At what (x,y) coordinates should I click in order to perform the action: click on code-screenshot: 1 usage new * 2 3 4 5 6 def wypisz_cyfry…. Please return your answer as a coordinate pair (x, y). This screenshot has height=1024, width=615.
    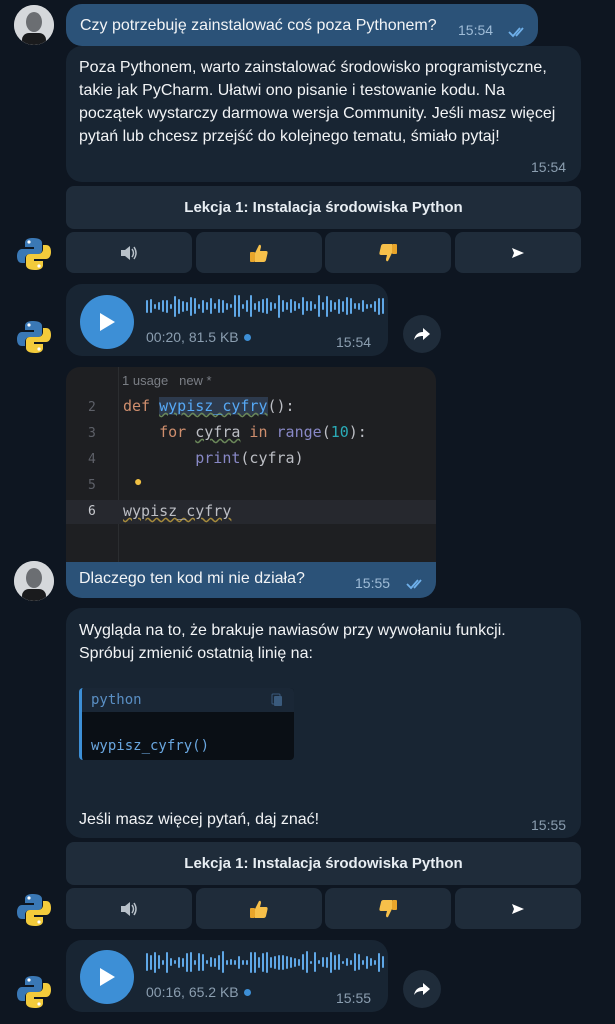
    Looking at the image, I should click on (251, 465).